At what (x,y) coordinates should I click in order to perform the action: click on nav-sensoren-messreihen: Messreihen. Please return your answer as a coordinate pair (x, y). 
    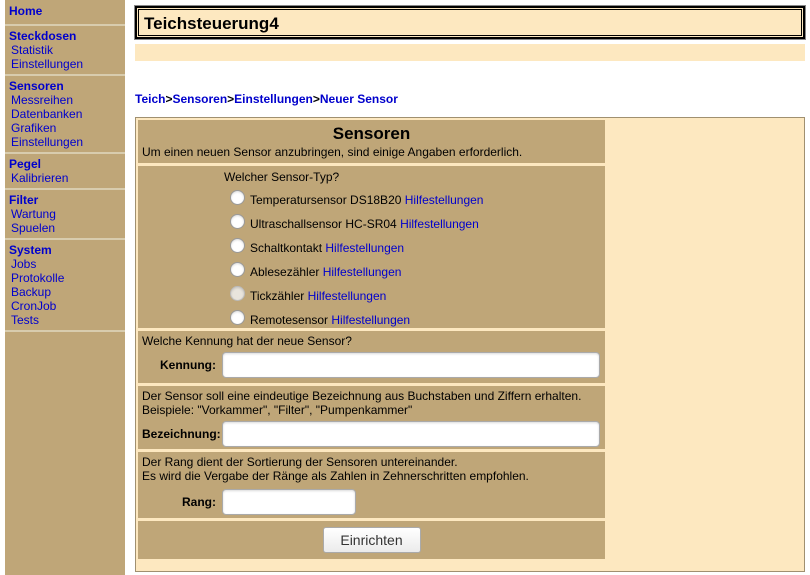
    Looking at the image, I should click on (67, 100).